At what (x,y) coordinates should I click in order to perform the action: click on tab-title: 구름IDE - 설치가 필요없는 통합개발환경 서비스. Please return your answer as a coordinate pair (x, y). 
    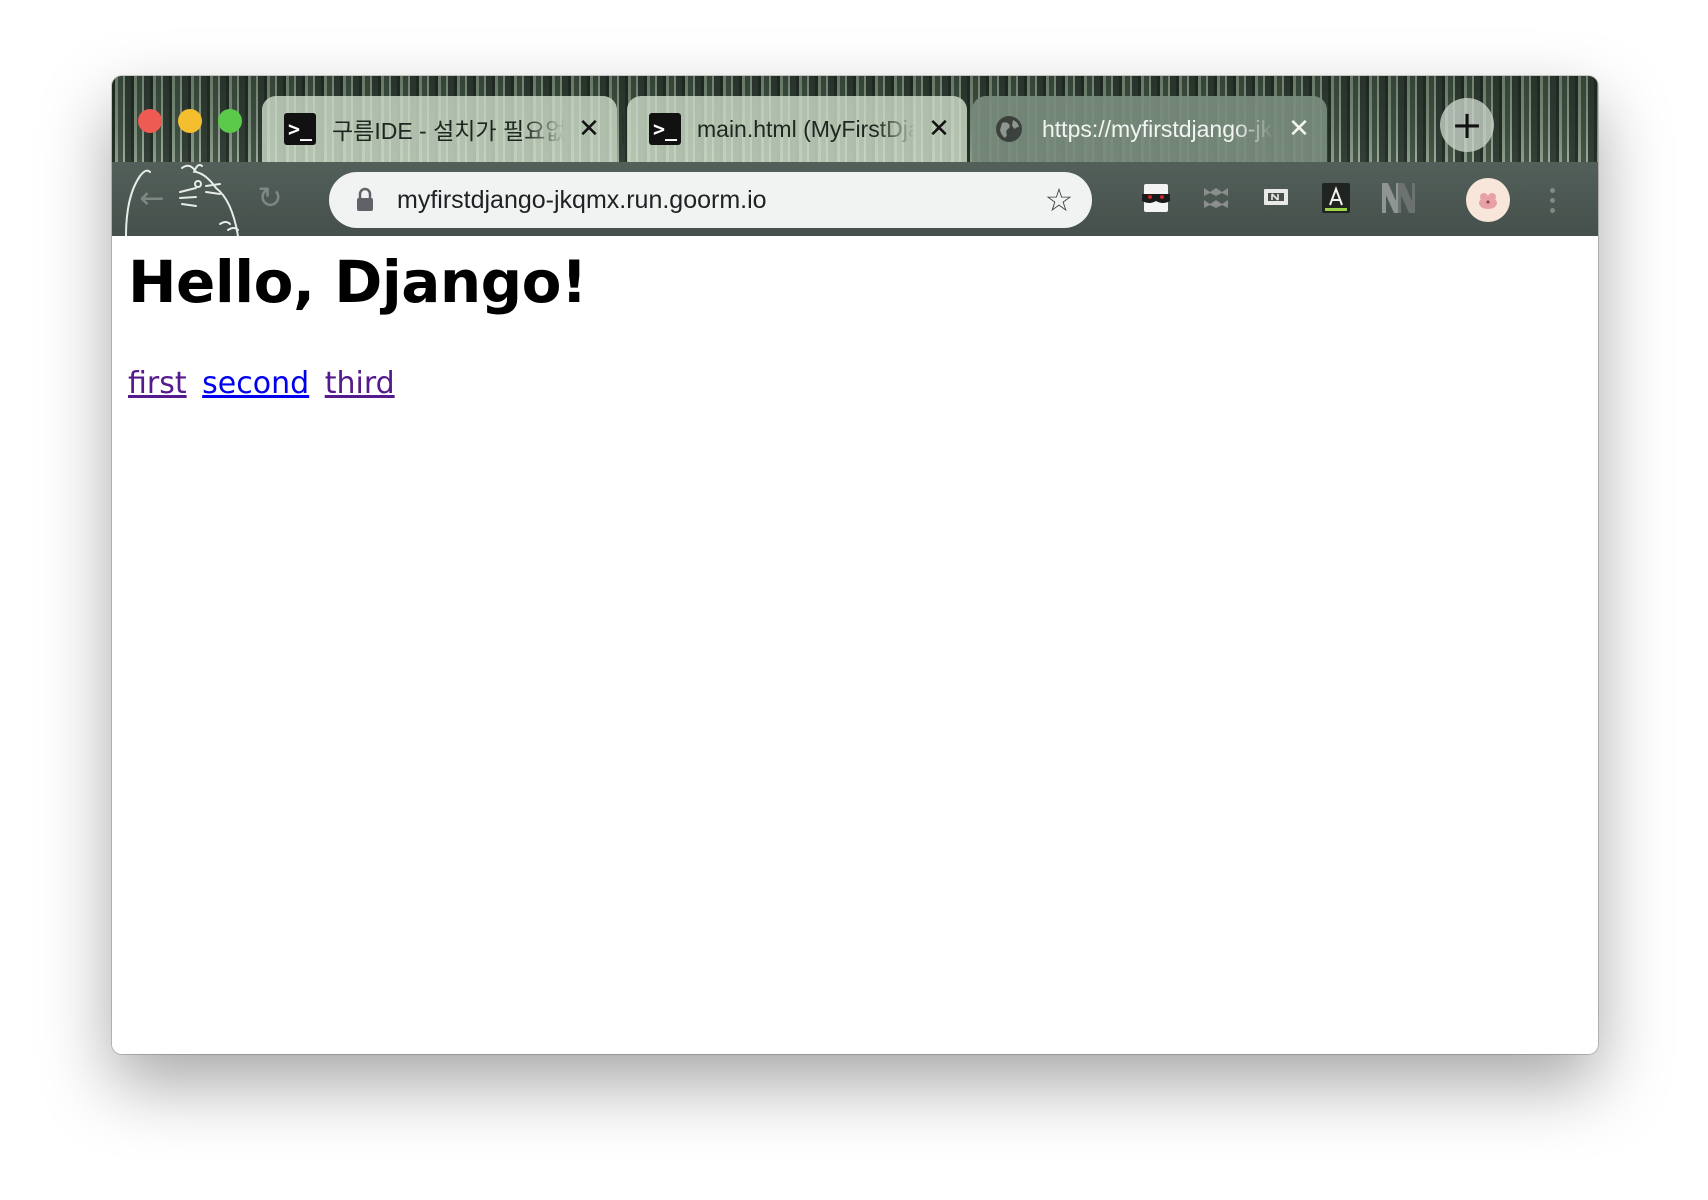
    Looking at the image, I should click on (448, 131).